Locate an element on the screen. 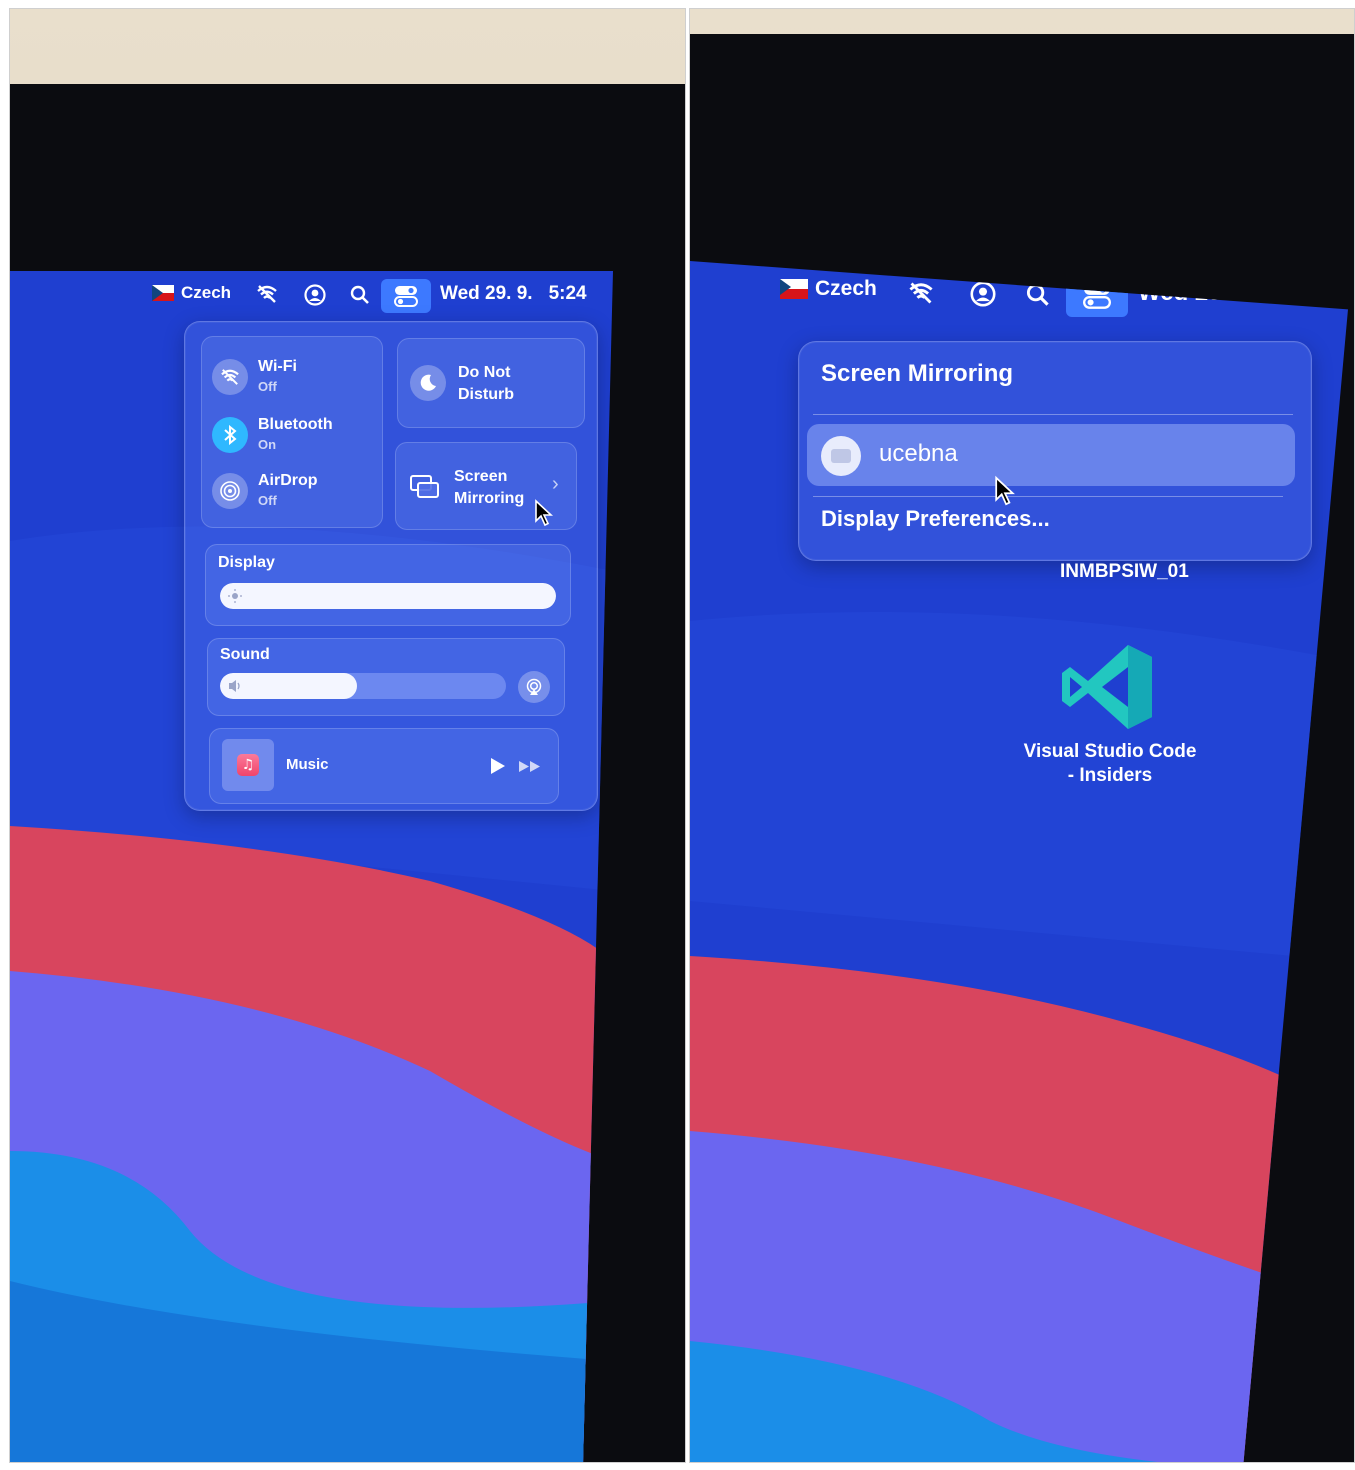 The width and height of the screenshot is (1355, 1470). clock: Wed 29. 9. 5:24 is located at coordinates (513, 294).